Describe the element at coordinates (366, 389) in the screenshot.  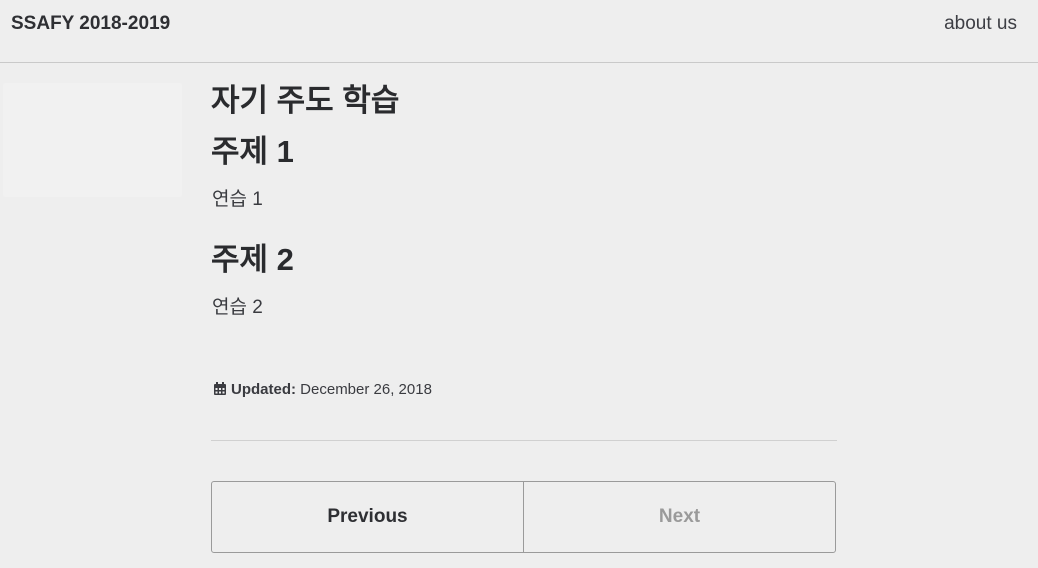
I see `updated-date: December 26, 2018` at that location.